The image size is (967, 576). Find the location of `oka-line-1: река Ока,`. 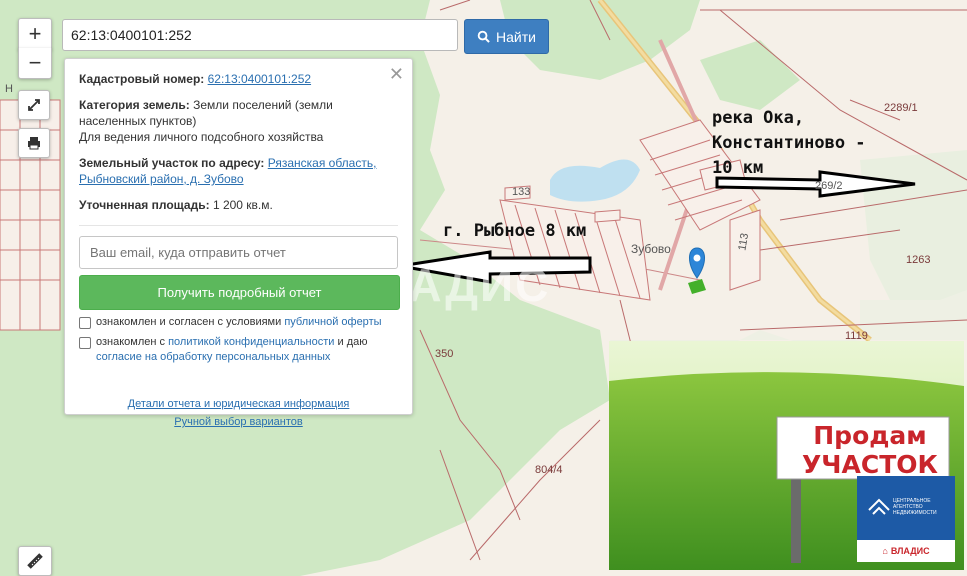

oka-line-1: река Ока, is located at coordinates (758, 118).